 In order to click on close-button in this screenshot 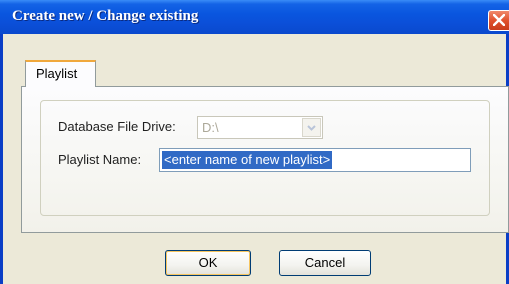, I will do `click(498, 20)`.